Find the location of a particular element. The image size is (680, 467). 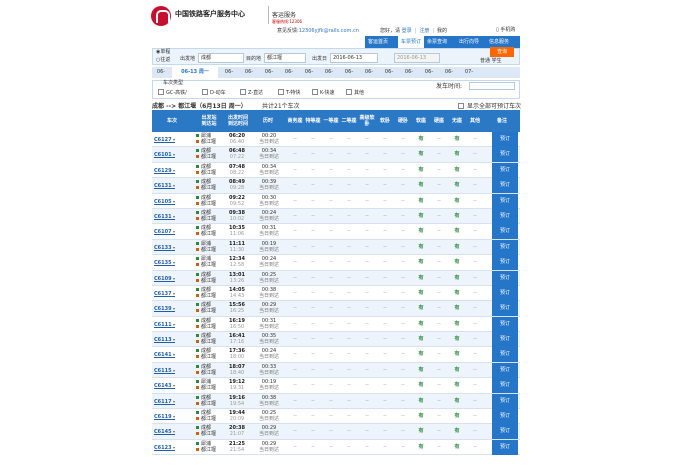

train-number-link: C6105 is located at coordinates (164, 201).